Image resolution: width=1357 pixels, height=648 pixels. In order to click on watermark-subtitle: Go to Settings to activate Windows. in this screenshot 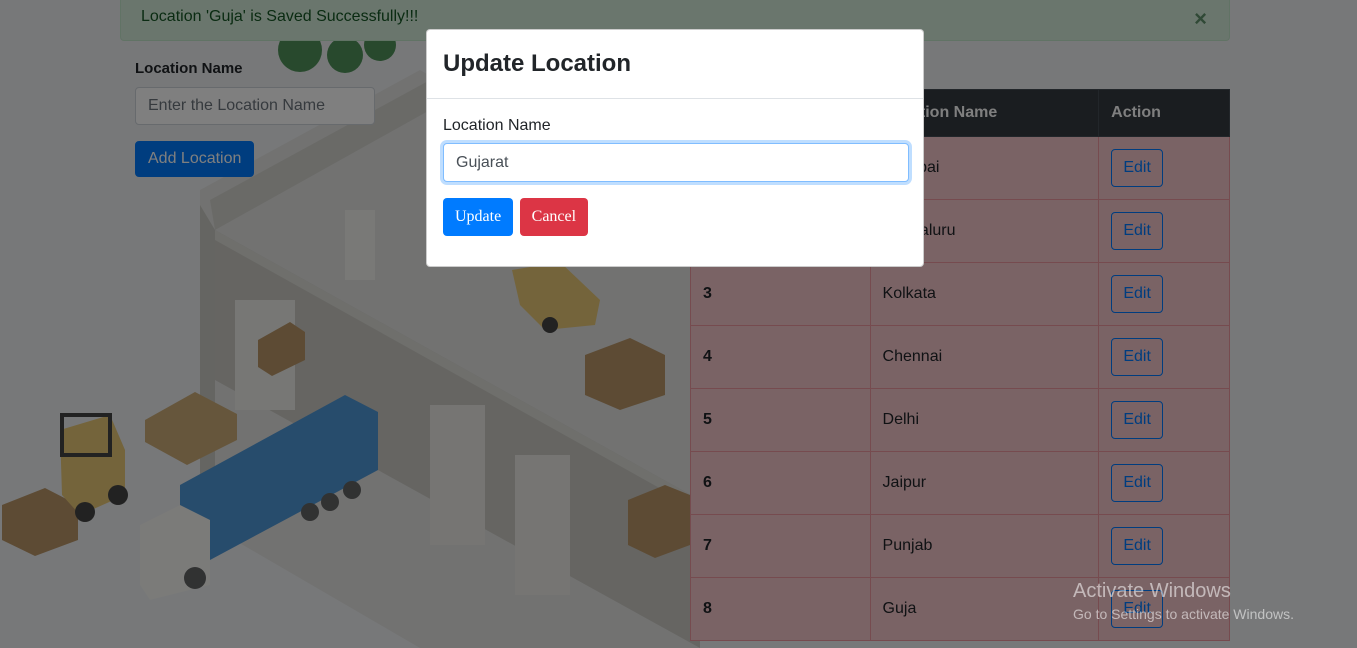, I will do `click(1183, 614)`.